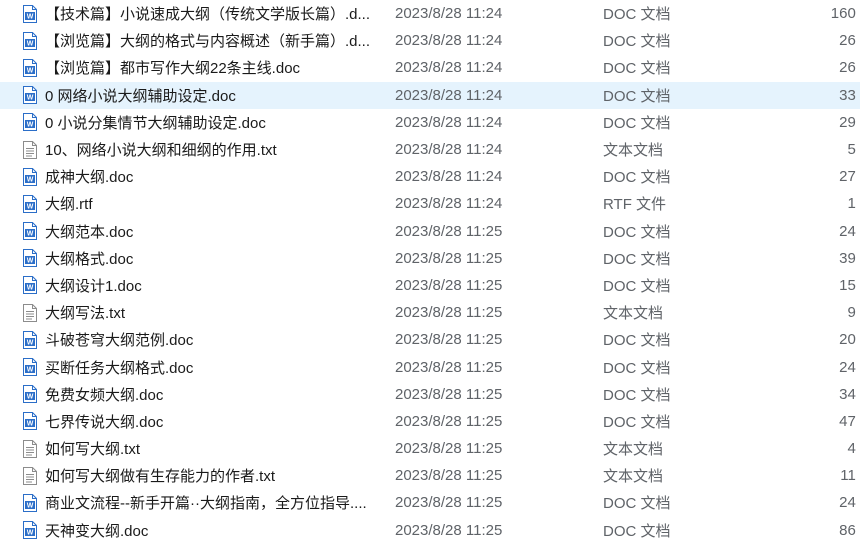 The image size is (860, 549). Describe the element at coordinates (104, 422) in the screenshot. I see `file-name: 七界传说大纲.doc` at that location.